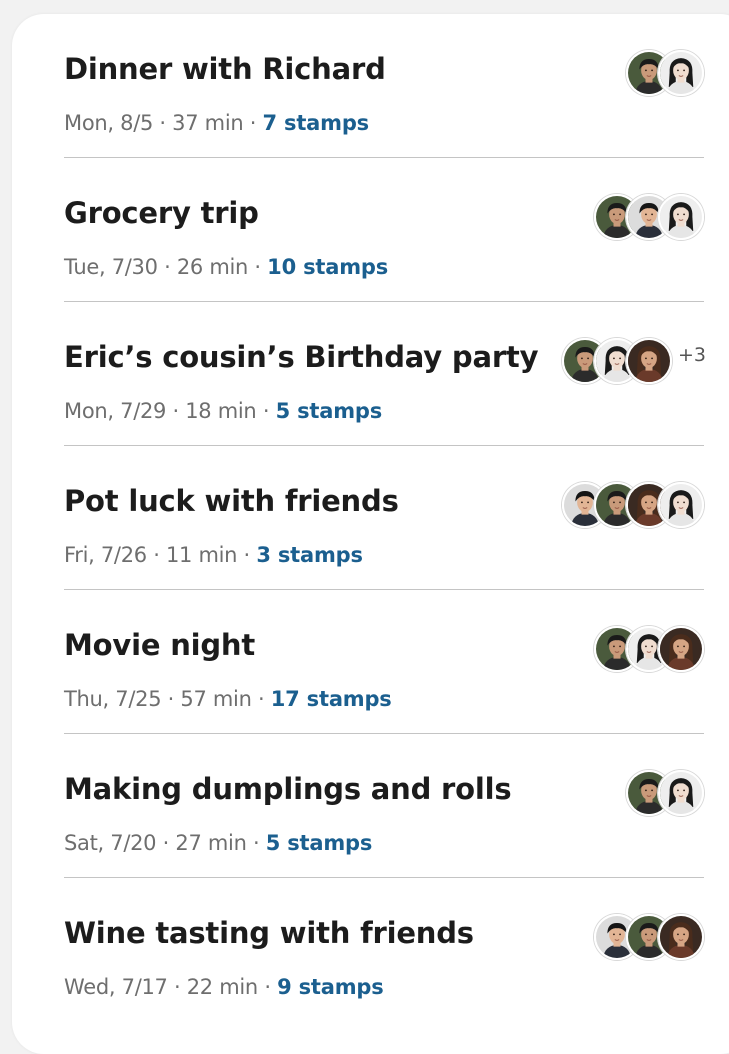  What do you see at coordinates (309, 555) in the screenshot?
I see `event-stamps-link: 3 stamps` at bounding box center [309, 555].